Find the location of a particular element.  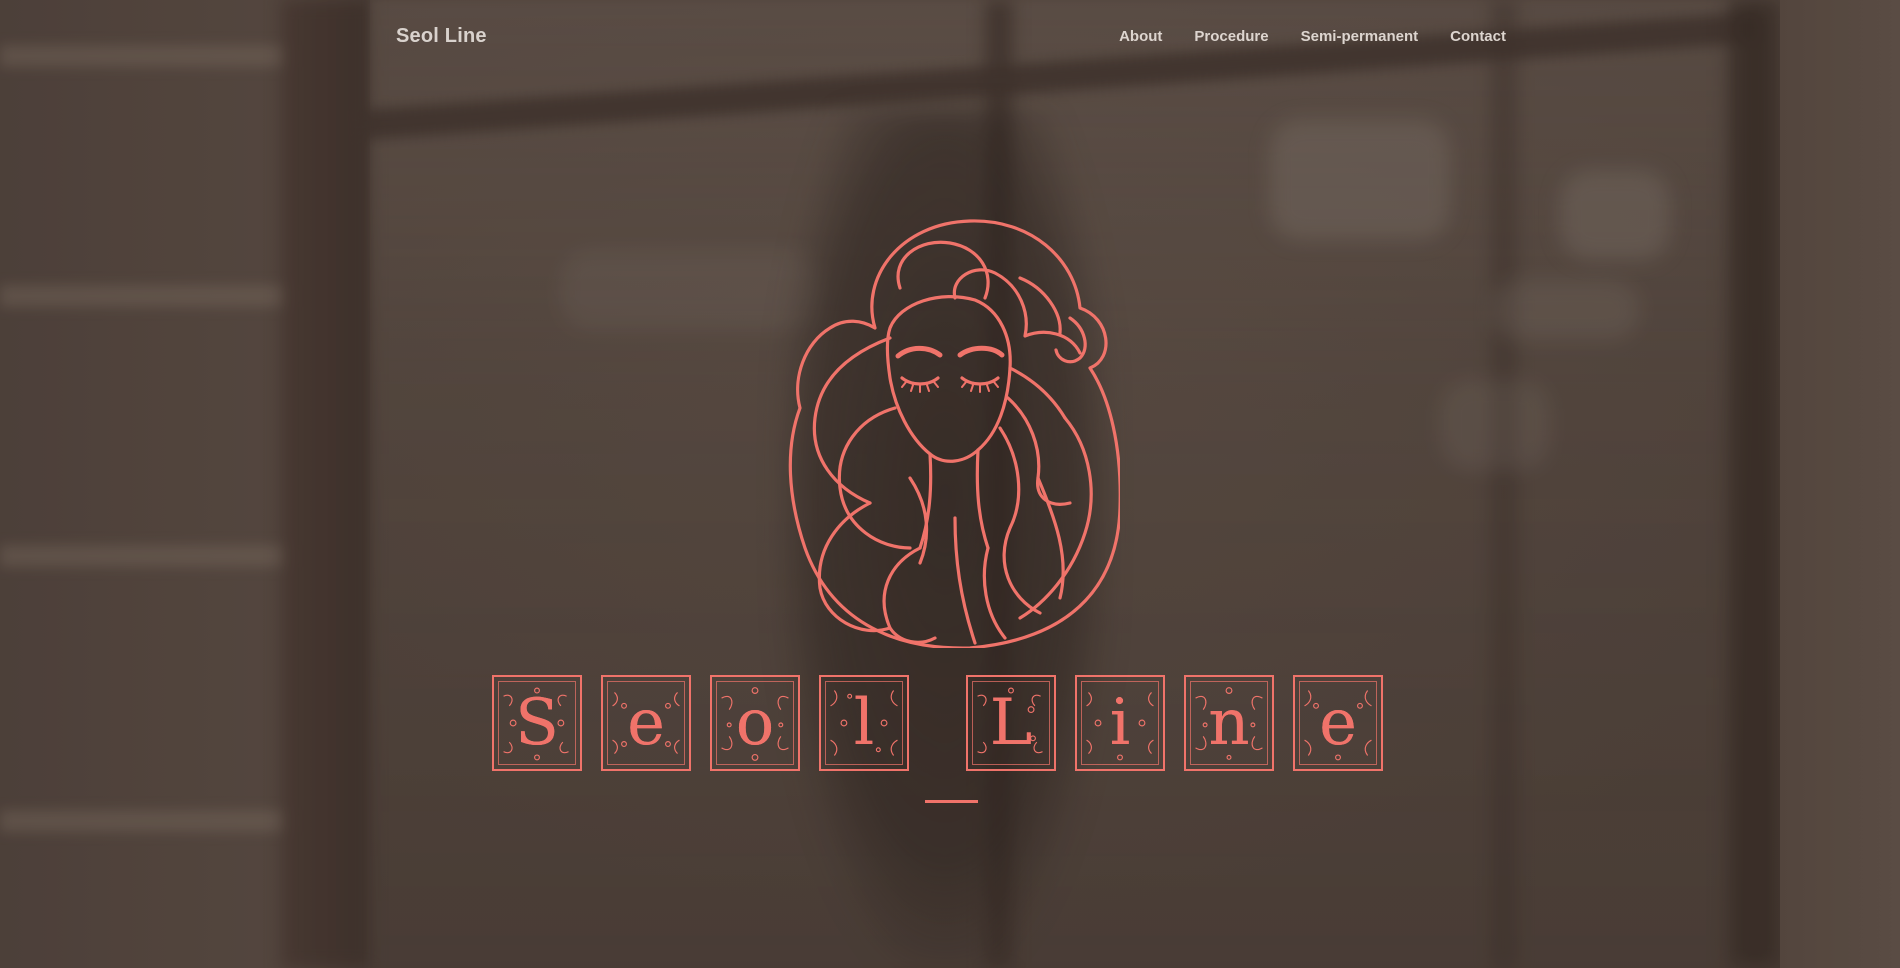

title-divider is located at coordinates (951, 801).